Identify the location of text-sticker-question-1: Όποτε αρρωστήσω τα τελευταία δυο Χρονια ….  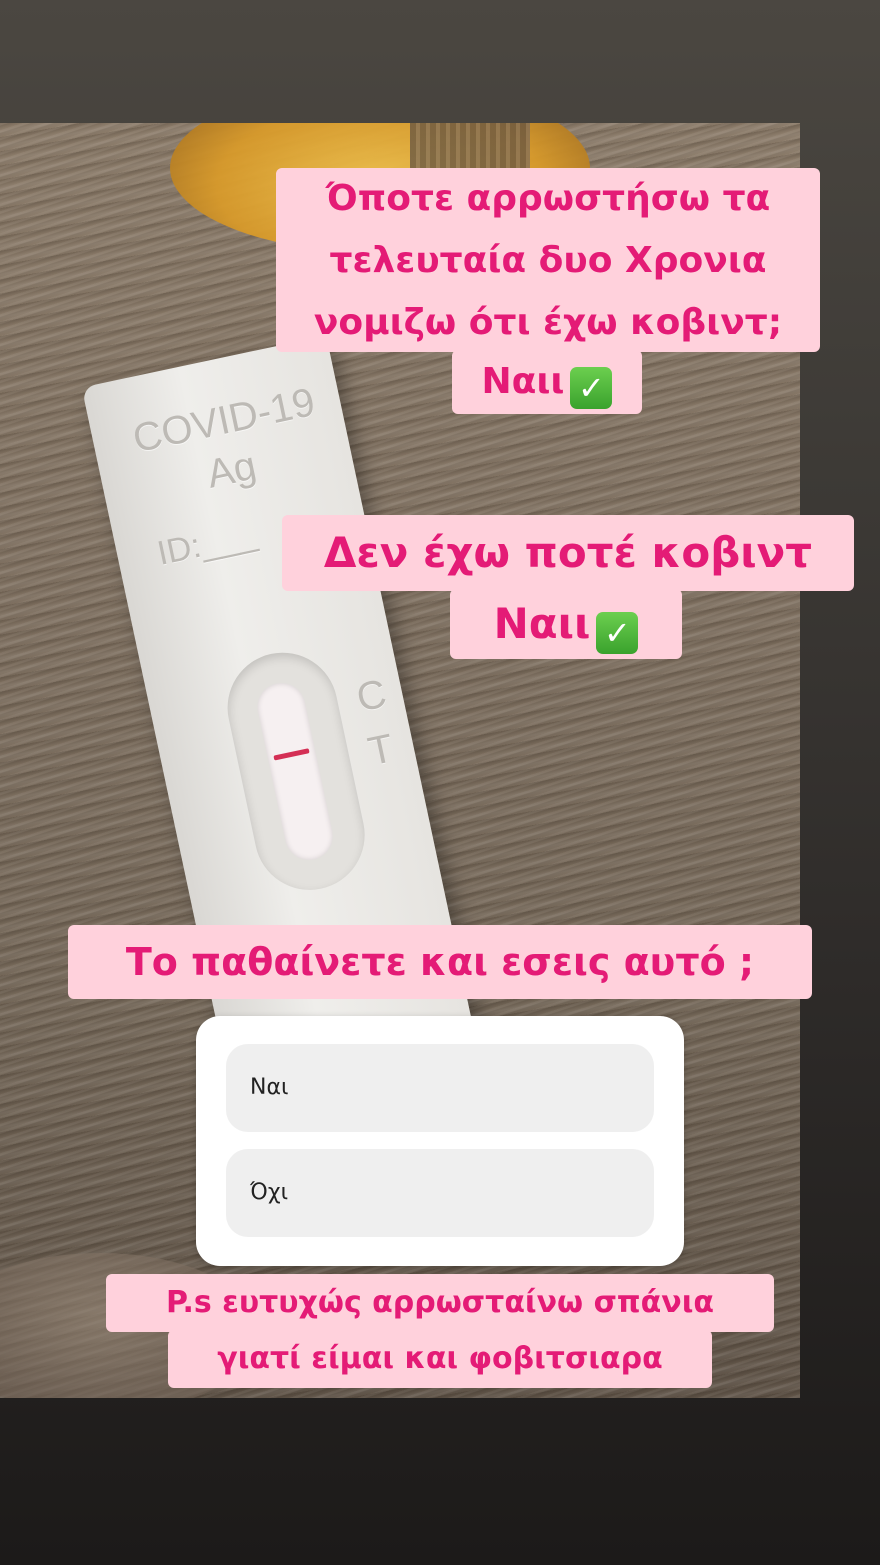
(548, 260).